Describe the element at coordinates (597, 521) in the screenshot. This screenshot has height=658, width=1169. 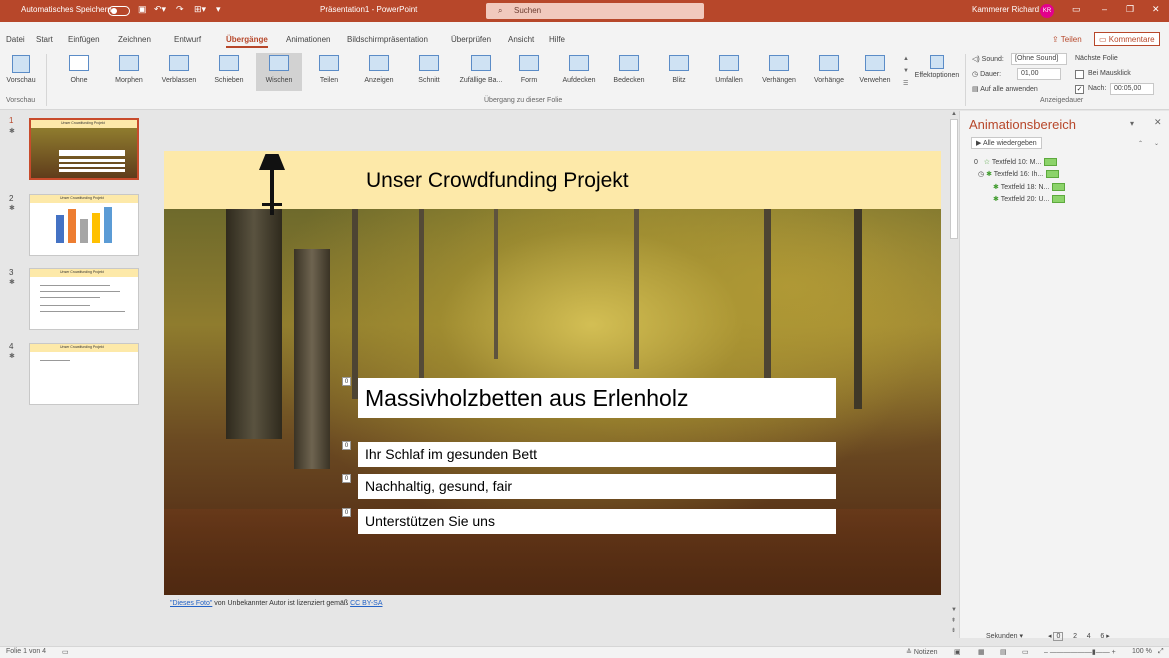
I see `bullet-textbox: Unterstützen Sie uns` at that location.